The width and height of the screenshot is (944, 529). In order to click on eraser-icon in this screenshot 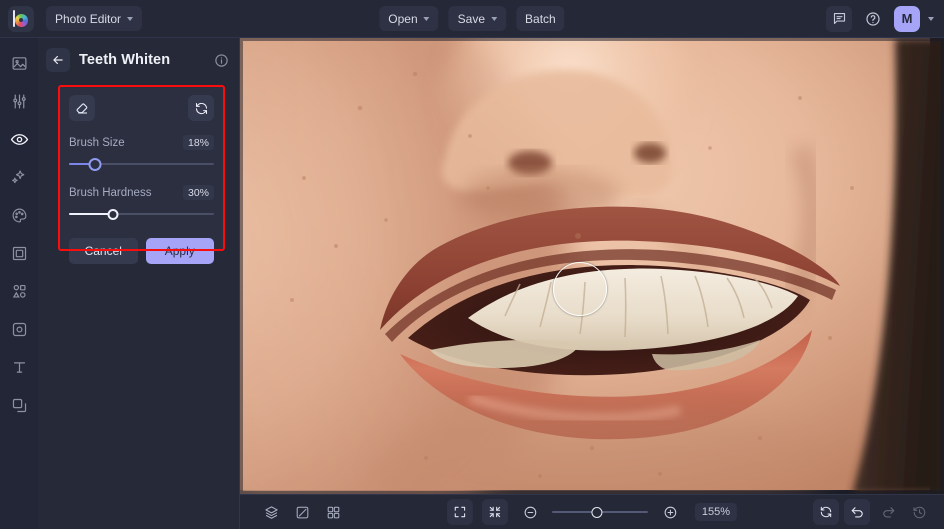, I will do `click(81, 108)`.